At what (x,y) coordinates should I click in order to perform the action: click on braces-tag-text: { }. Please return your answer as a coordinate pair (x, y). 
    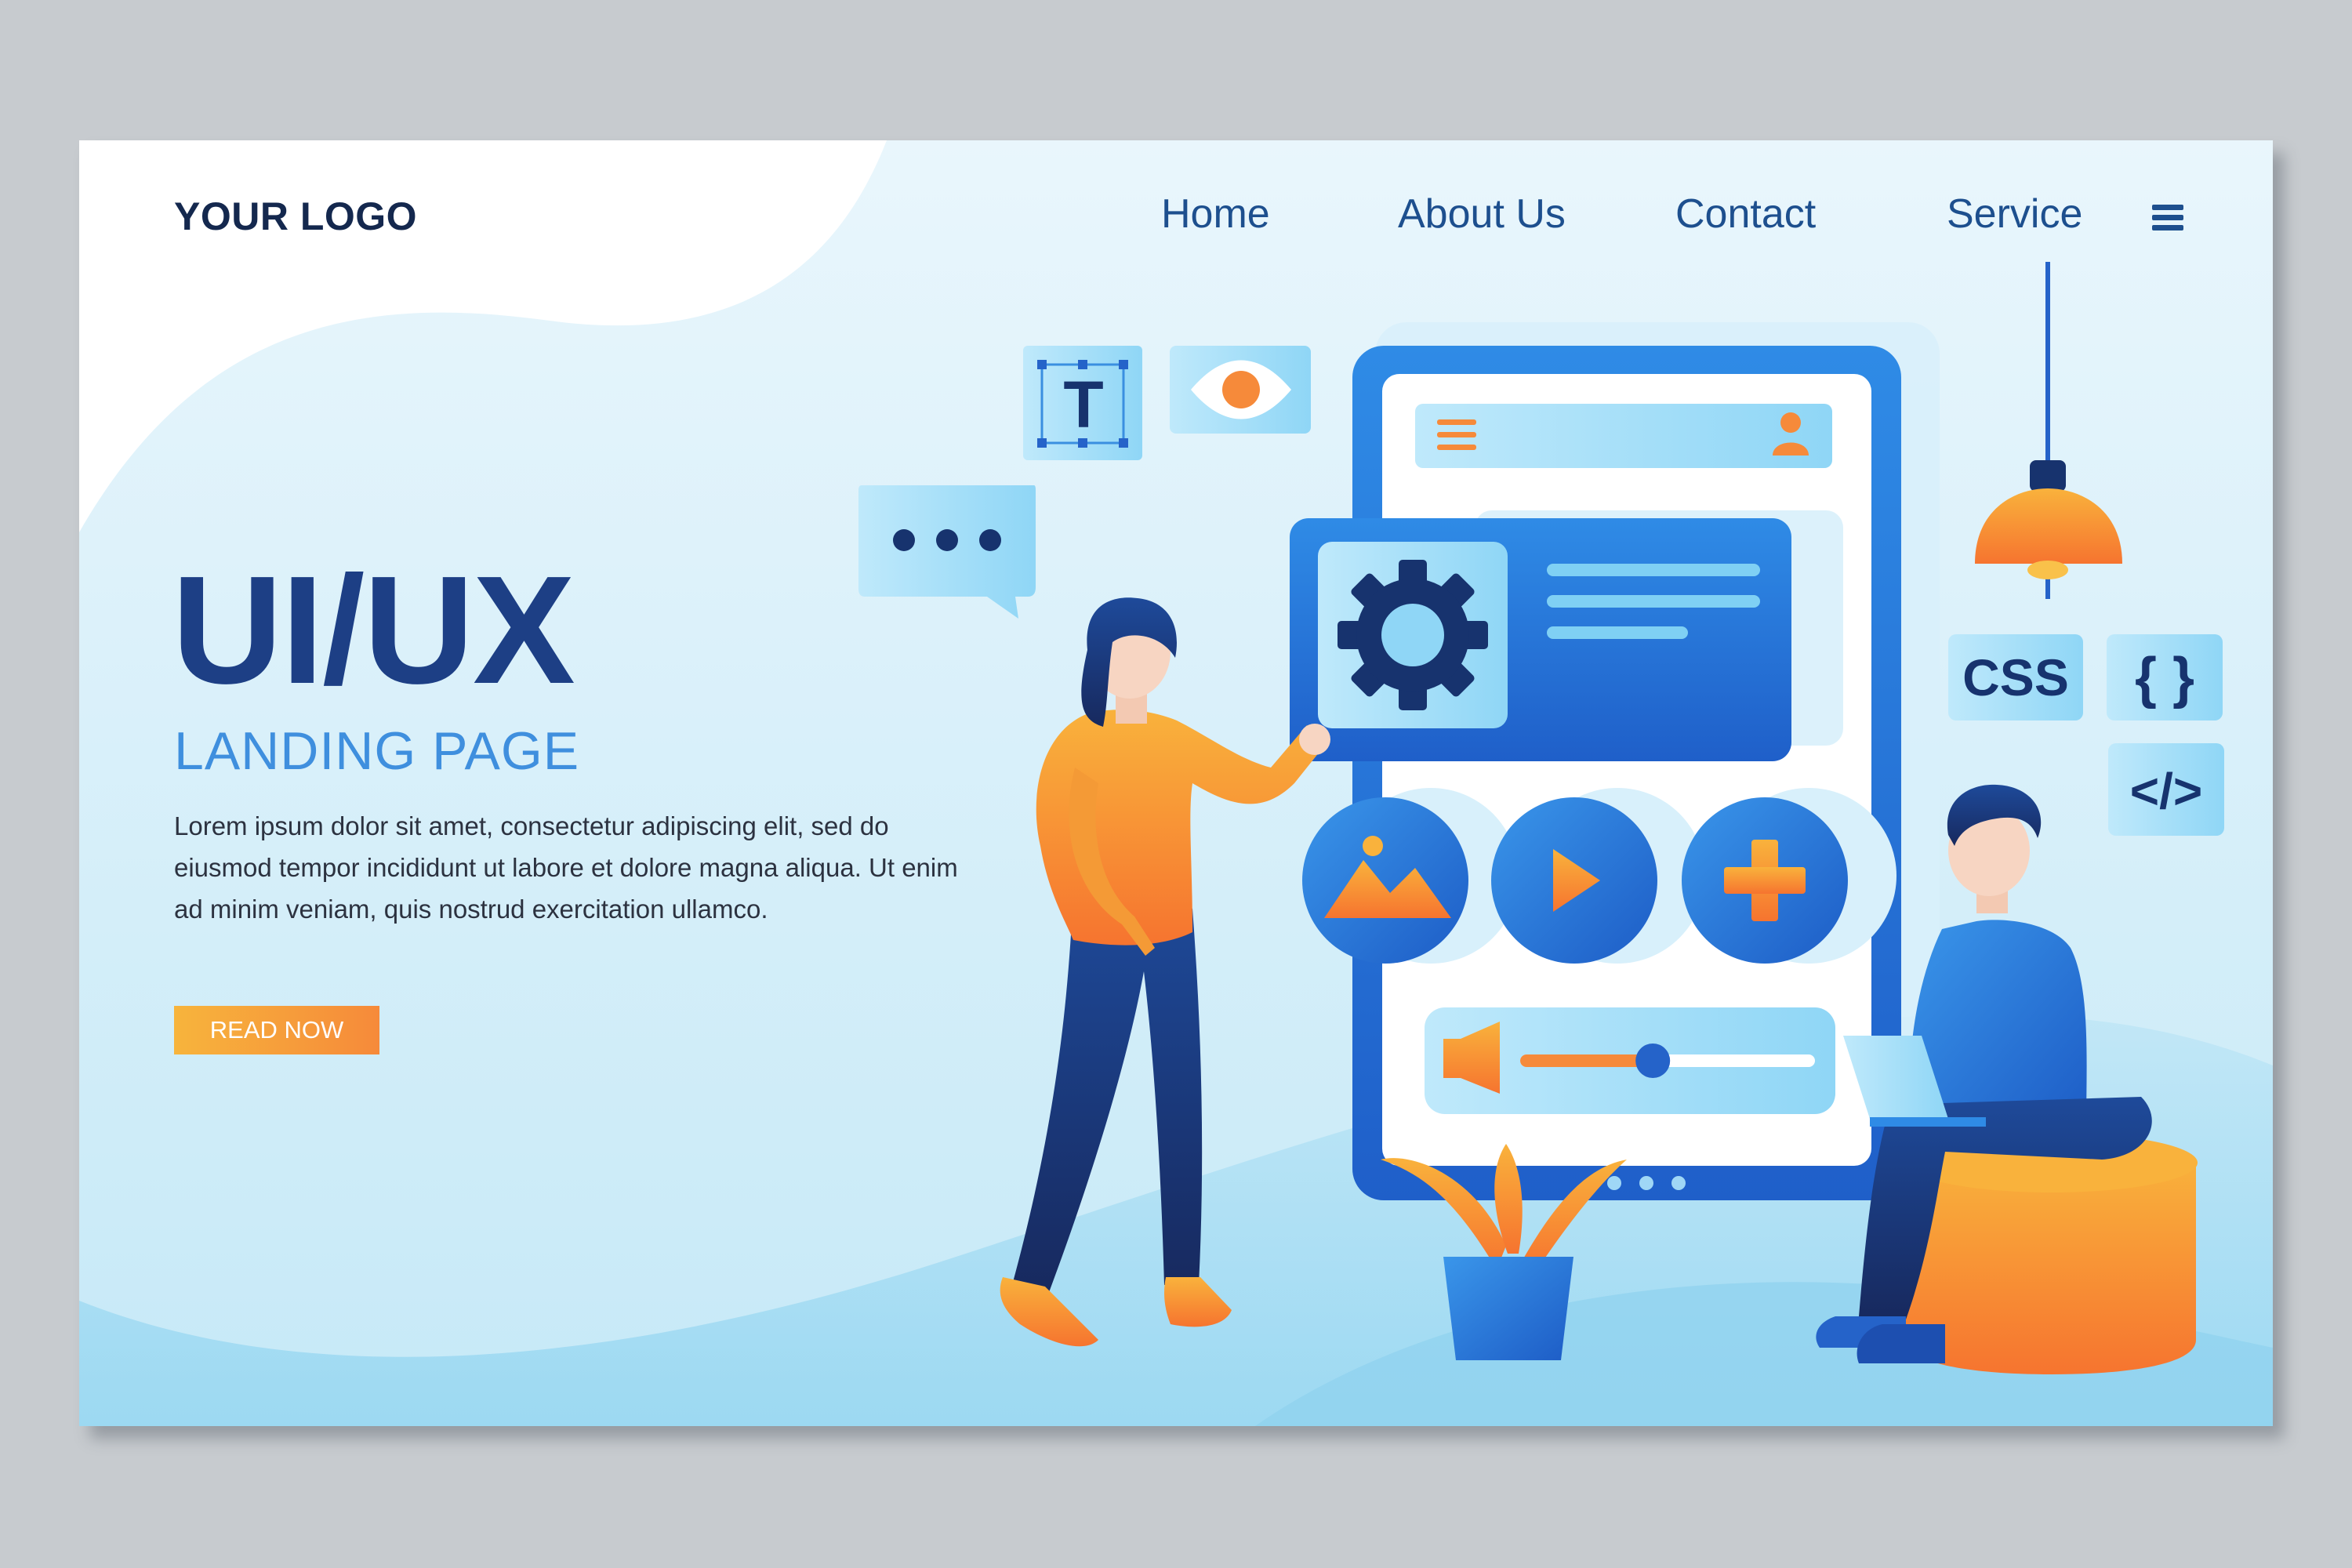
    Looking at the image, I should click on (2164, 678).